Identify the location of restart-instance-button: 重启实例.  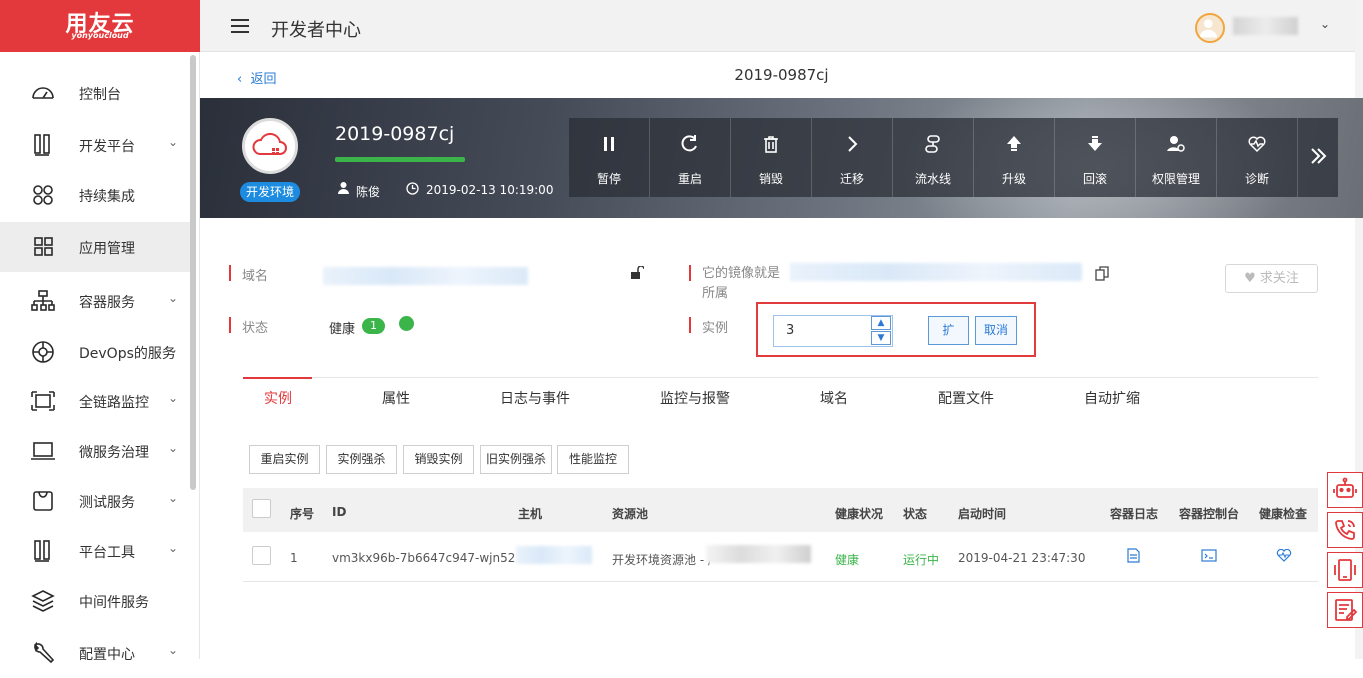
(284, 459).